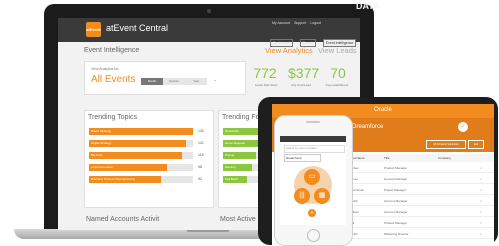 The width and height of the screenshot is (499, 246). I want to click on badge-scan-icon: ▭, so click(312, 177).